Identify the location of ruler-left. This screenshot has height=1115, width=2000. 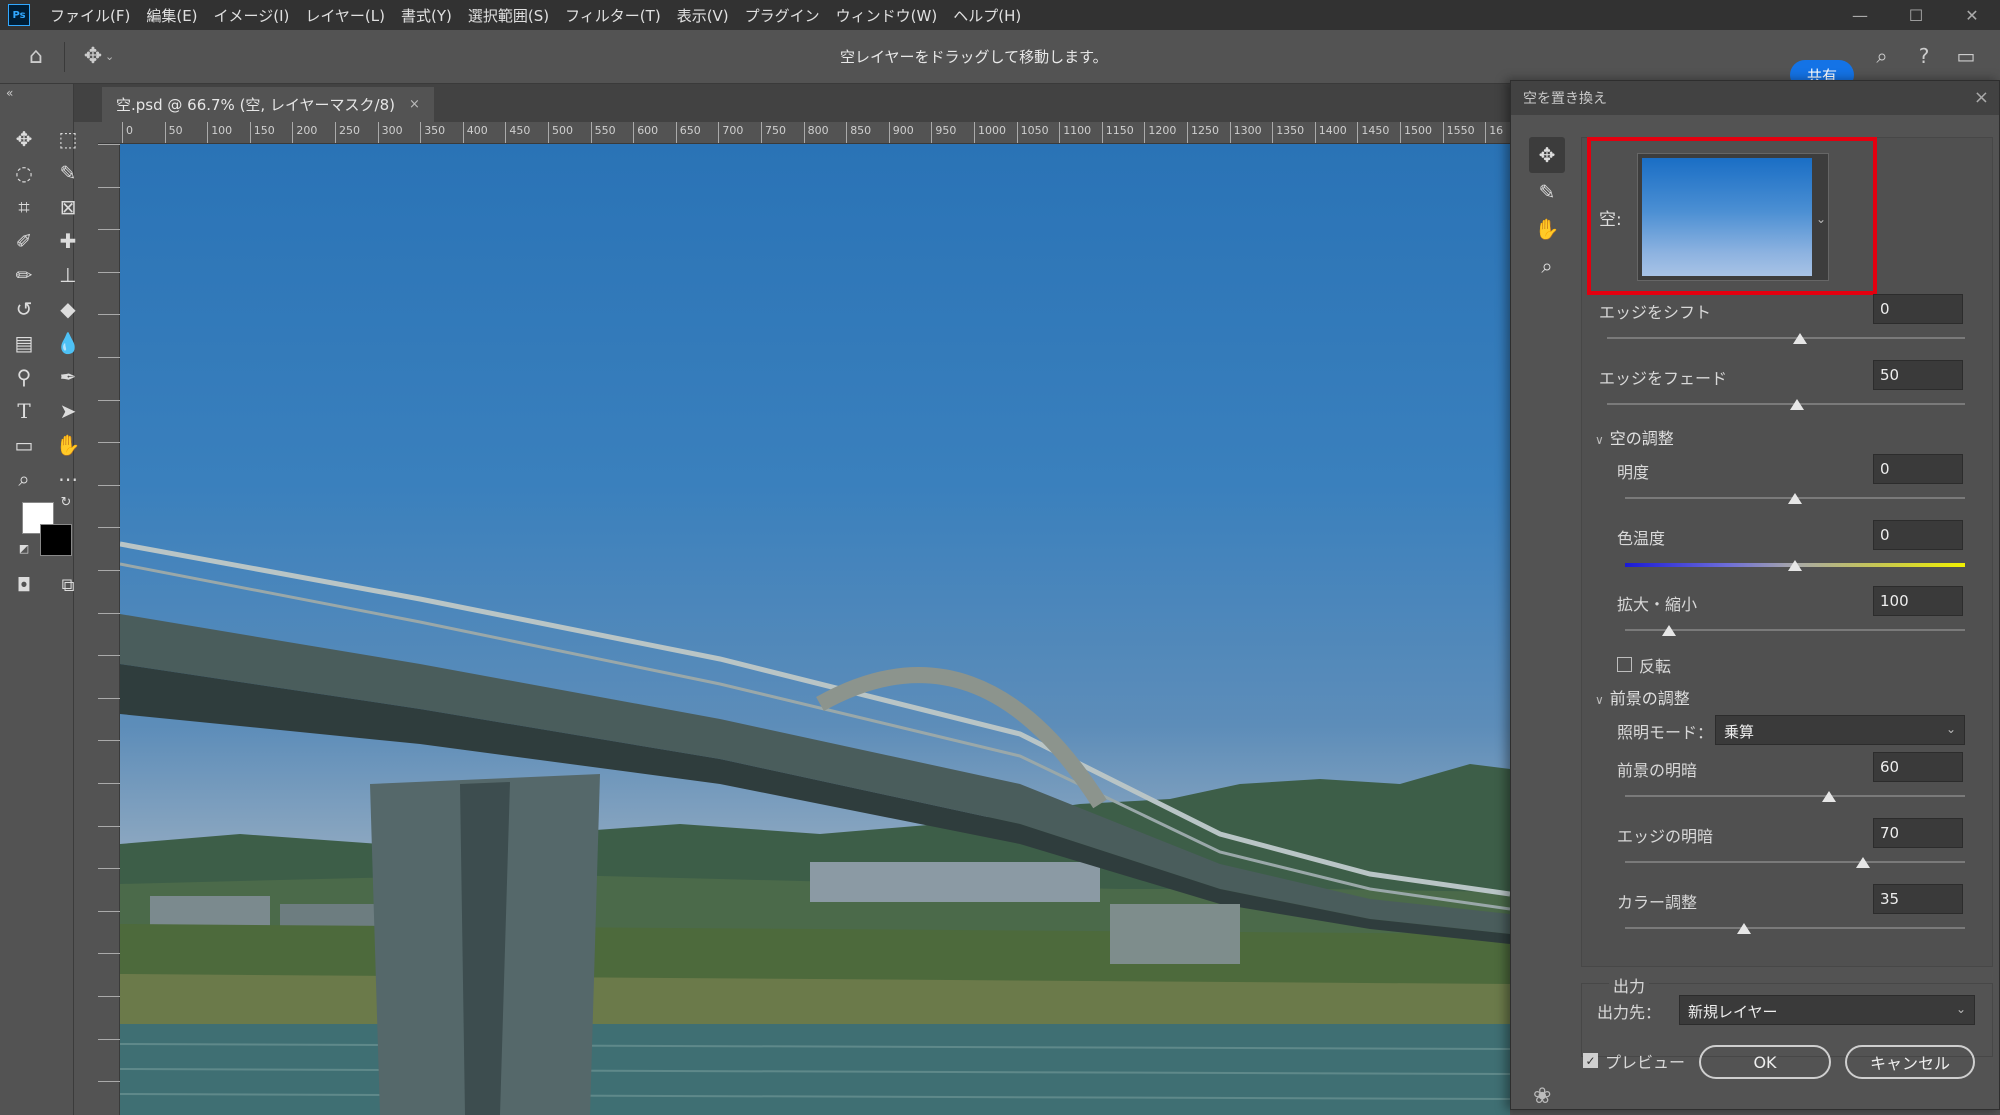
(109, 629).